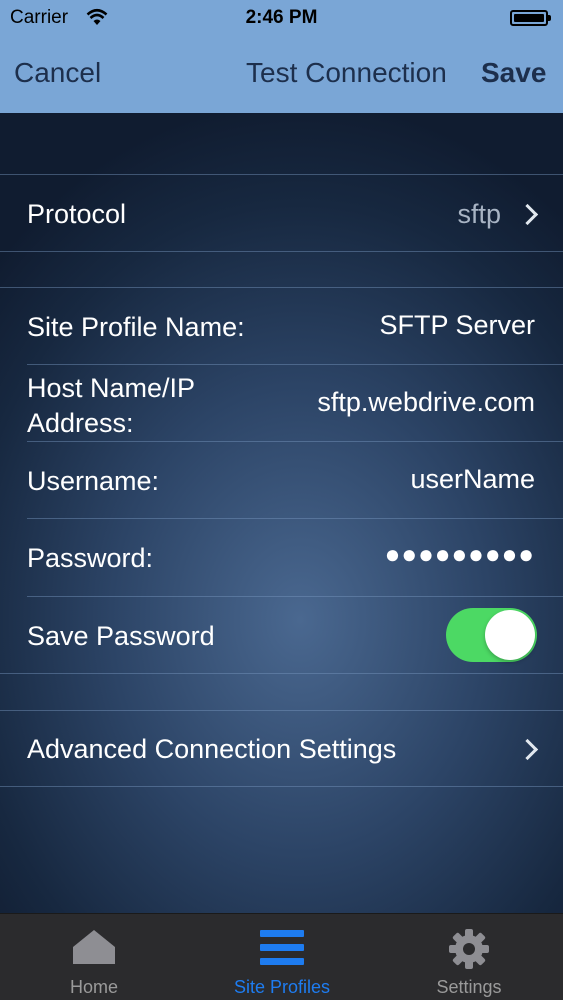  I want to click on tab-site-profiles: Site Profiles, so click(282, 957).